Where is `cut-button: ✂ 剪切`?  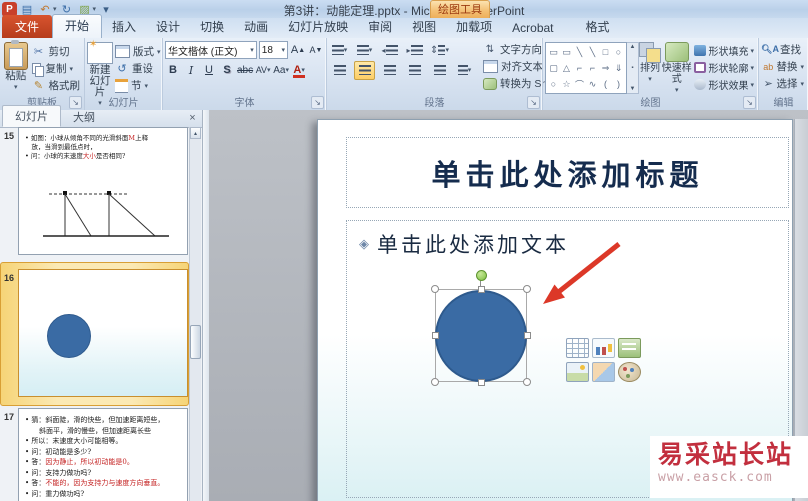
cut-button: ✂ 剪切 is located at coordinates (56, 51).